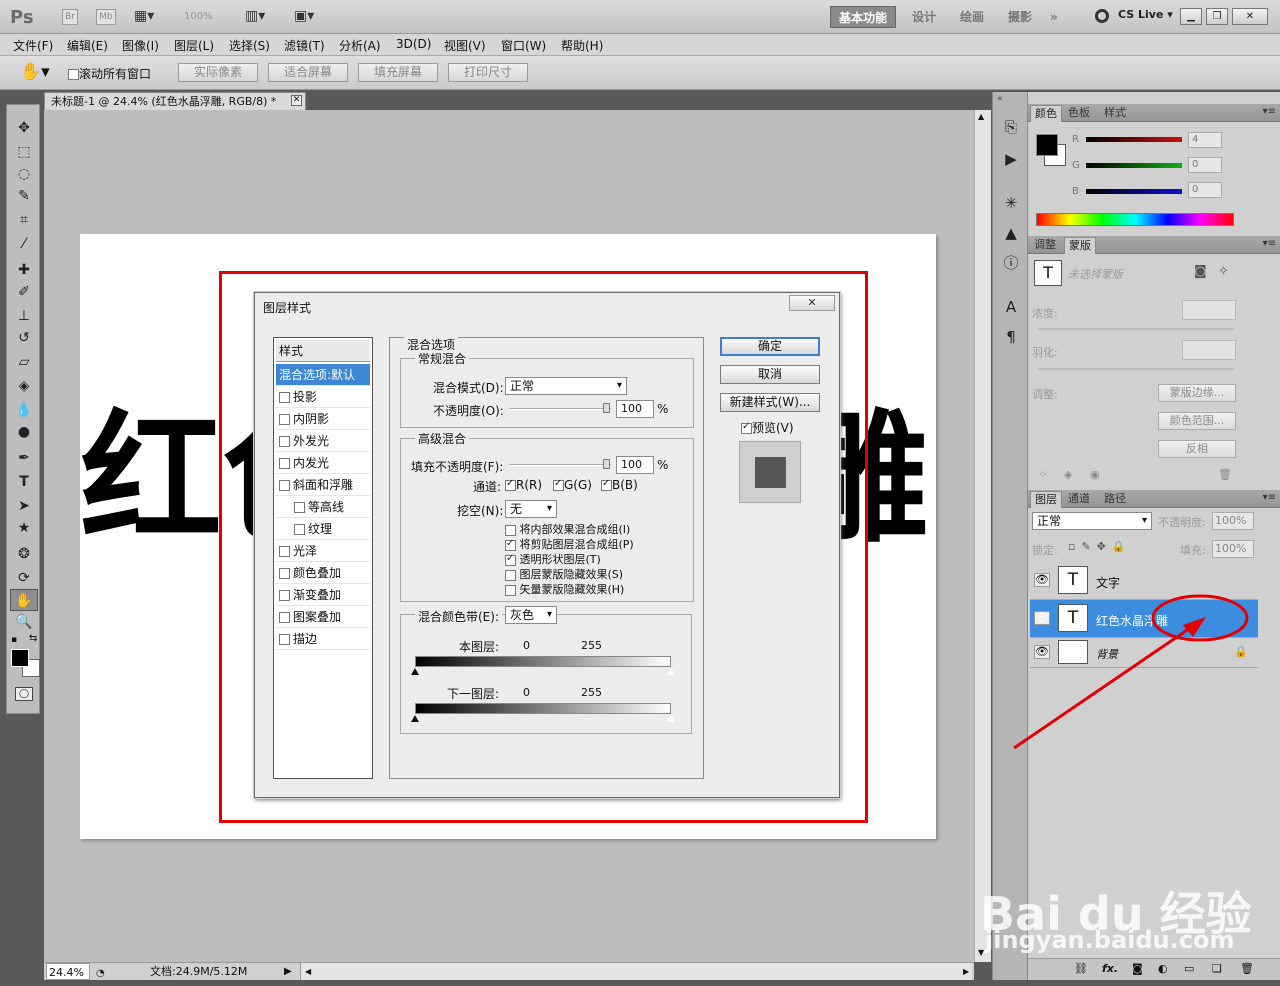 The image size is (1280, 986). What do you see at coordinates (1105, 686) in the screenshot?
I see `annotation-arrow-line` at bounding box center [1105, 686].